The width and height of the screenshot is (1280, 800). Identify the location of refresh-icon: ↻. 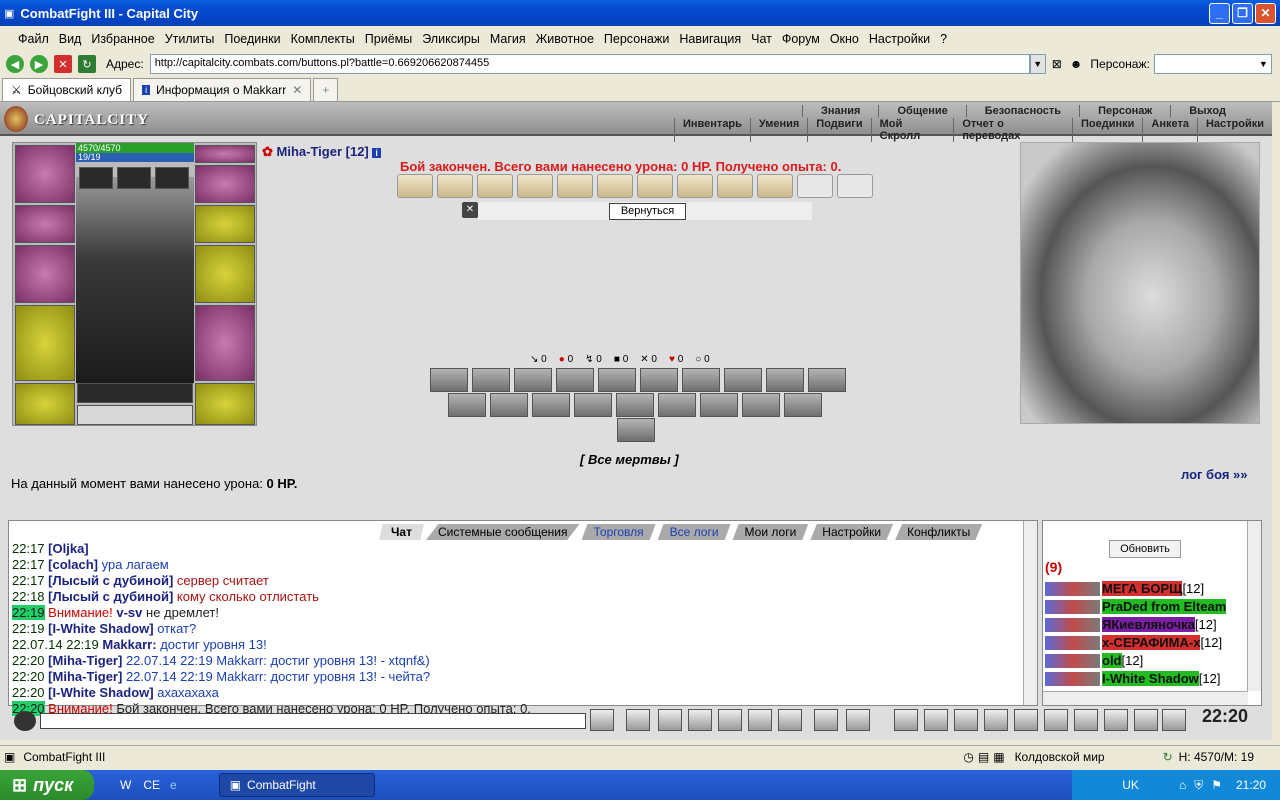
(87, 64).